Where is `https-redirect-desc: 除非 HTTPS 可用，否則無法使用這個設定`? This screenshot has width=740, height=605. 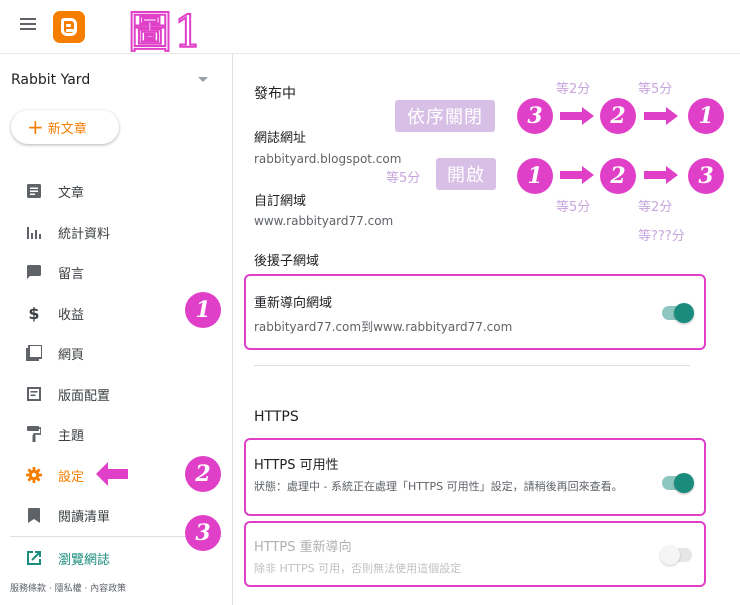
https-redirect-desc: 除非 HTTPS 可用，否則無法使用這個設定 is located at coordinates (358, 568).